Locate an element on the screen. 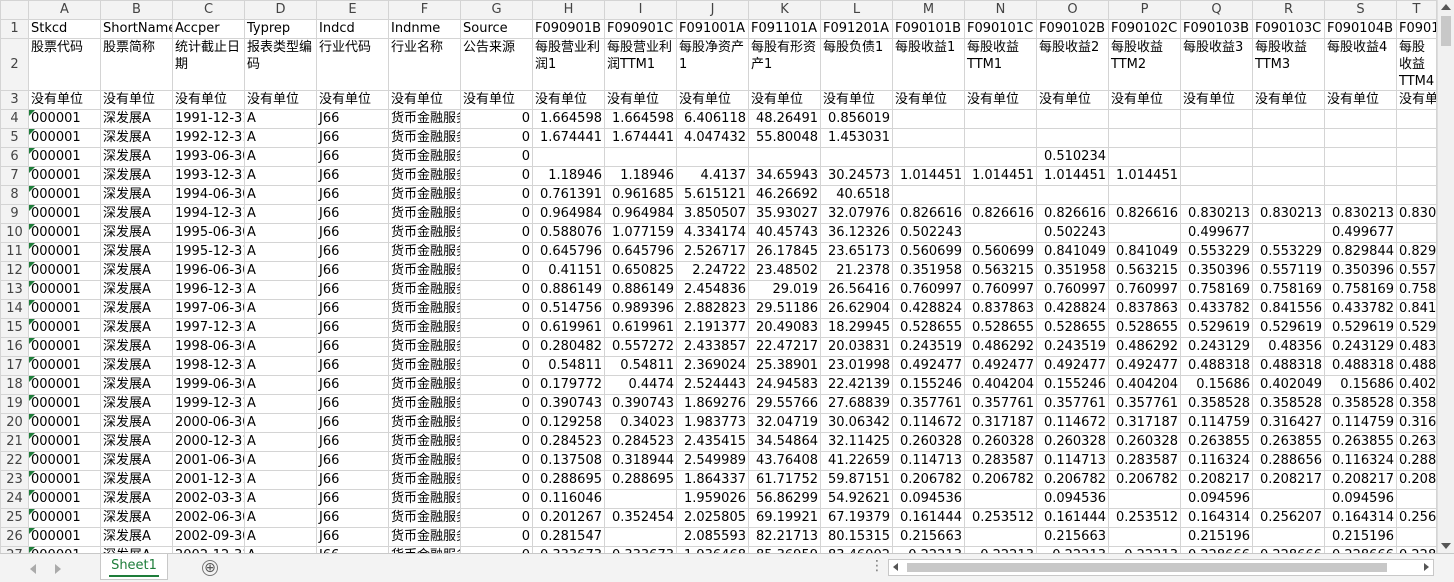 The image size is (1454, 582). cell: F090901C is located at coordinates (640, 29).